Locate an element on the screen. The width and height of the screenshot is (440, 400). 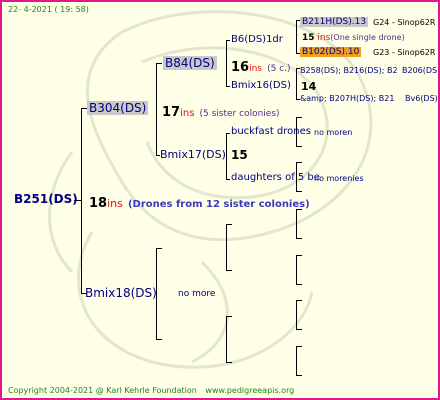
gen4-a-label: B211H(DS).13 is located at coordinates (334, 22).